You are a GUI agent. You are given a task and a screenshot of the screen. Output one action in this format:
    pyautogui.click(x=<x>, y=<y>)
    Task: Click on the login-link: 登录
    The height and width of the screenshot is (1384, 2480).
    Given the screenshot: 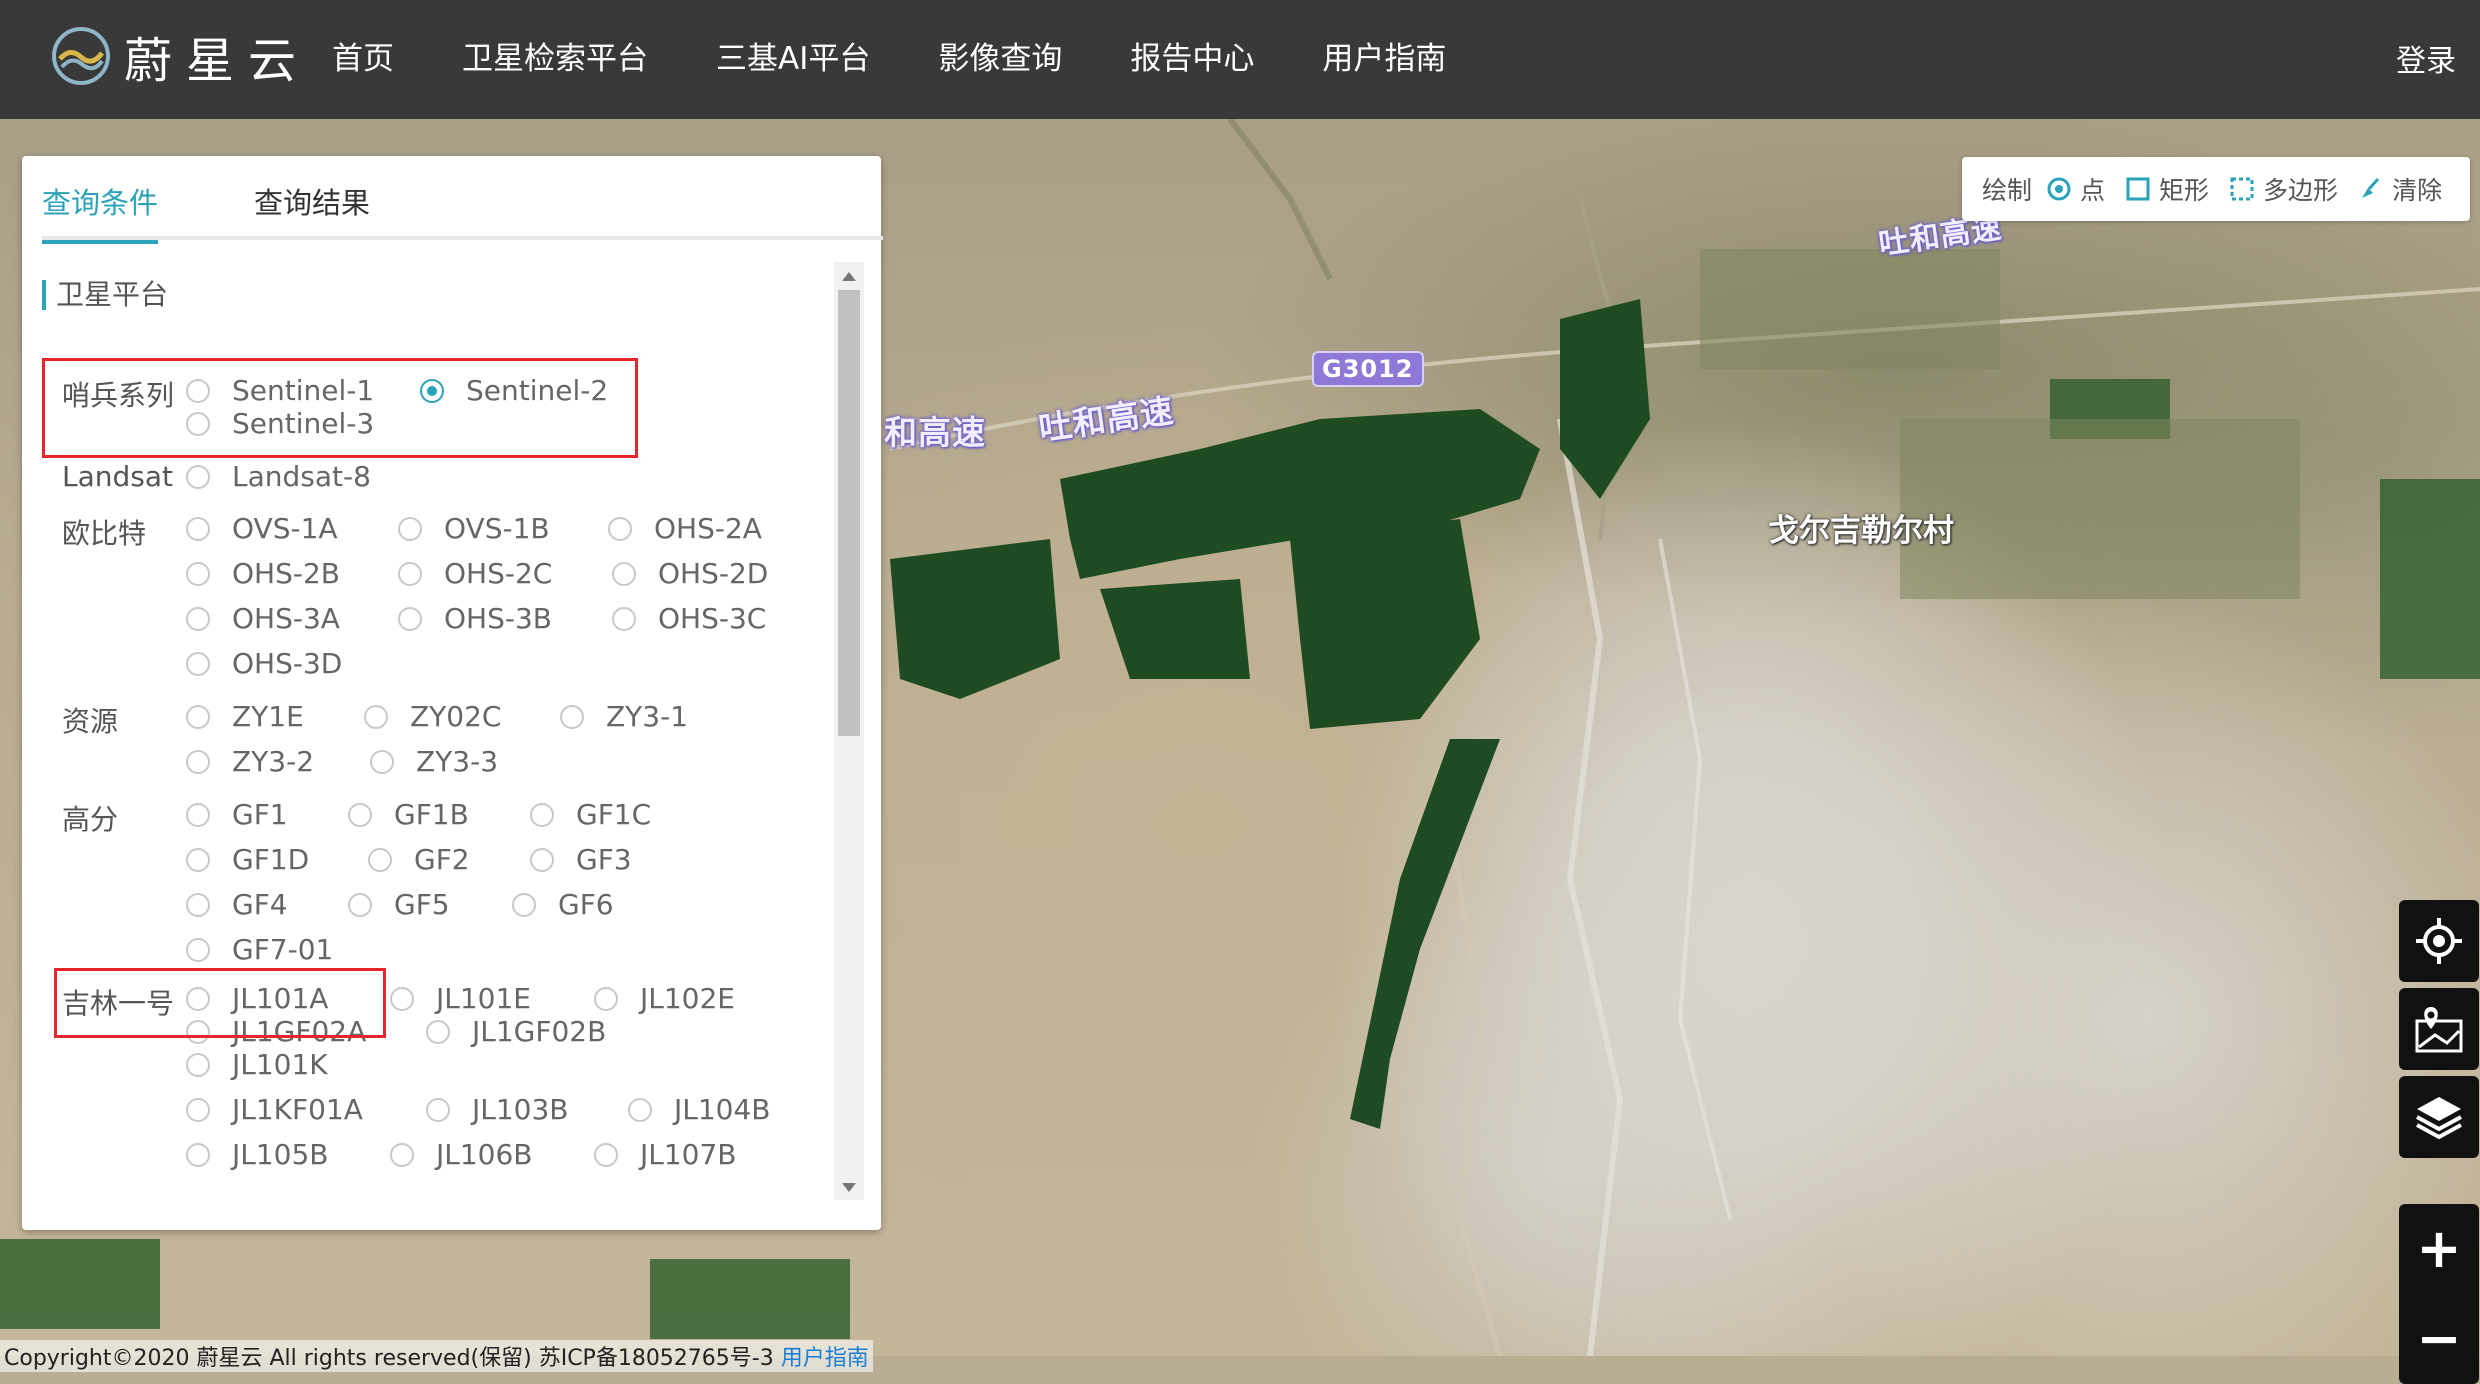 What is the action you would take?
    pyautogui.click(x=2426, y=58)
    